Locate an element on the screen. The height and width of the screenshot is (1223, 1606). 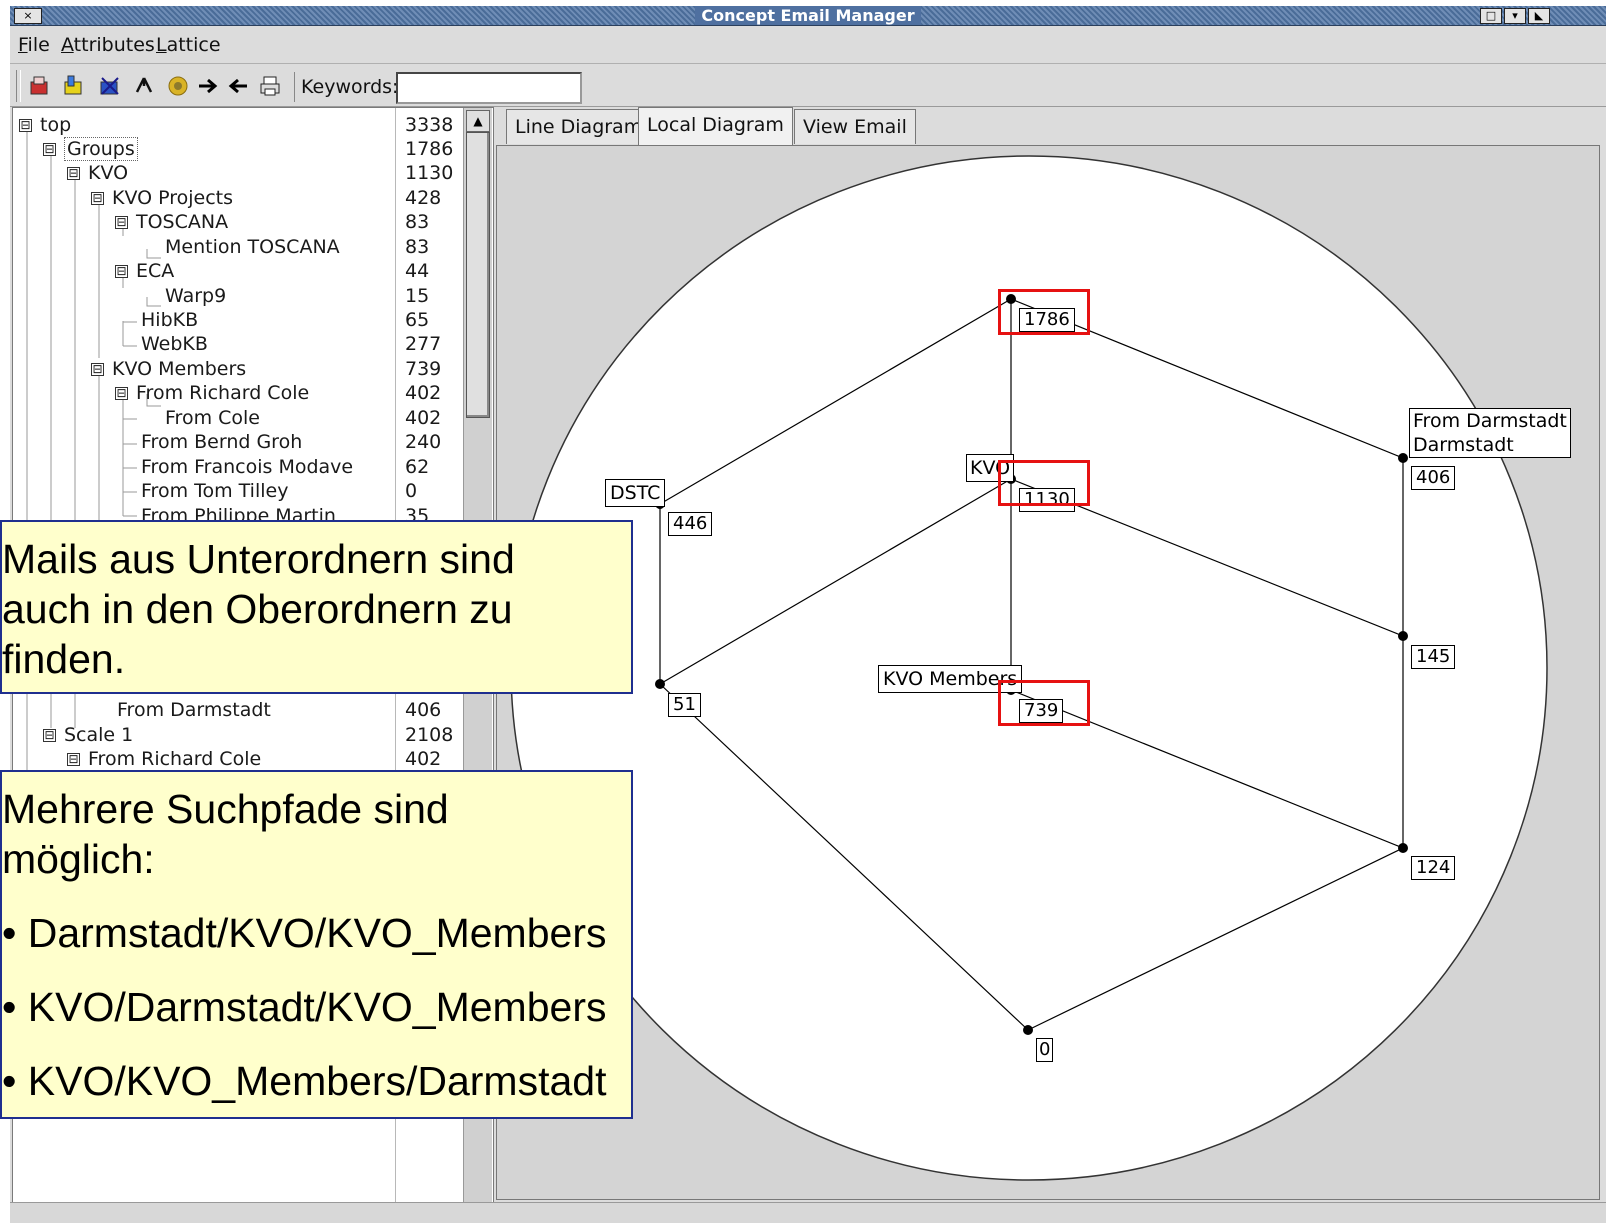
mailbox-red-icon is located at coordinates (40, 86).